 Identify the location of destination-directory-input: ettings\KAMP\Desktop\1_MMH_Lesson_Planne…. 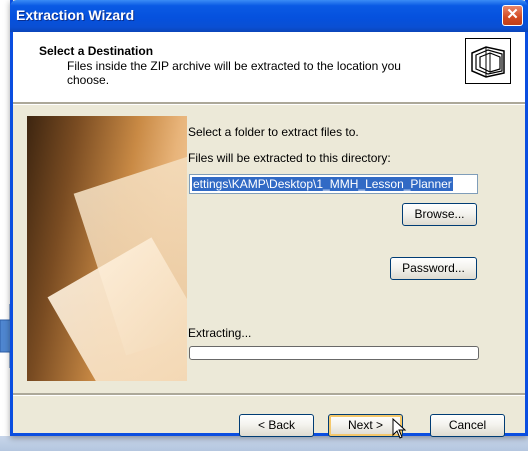
(333, 184).